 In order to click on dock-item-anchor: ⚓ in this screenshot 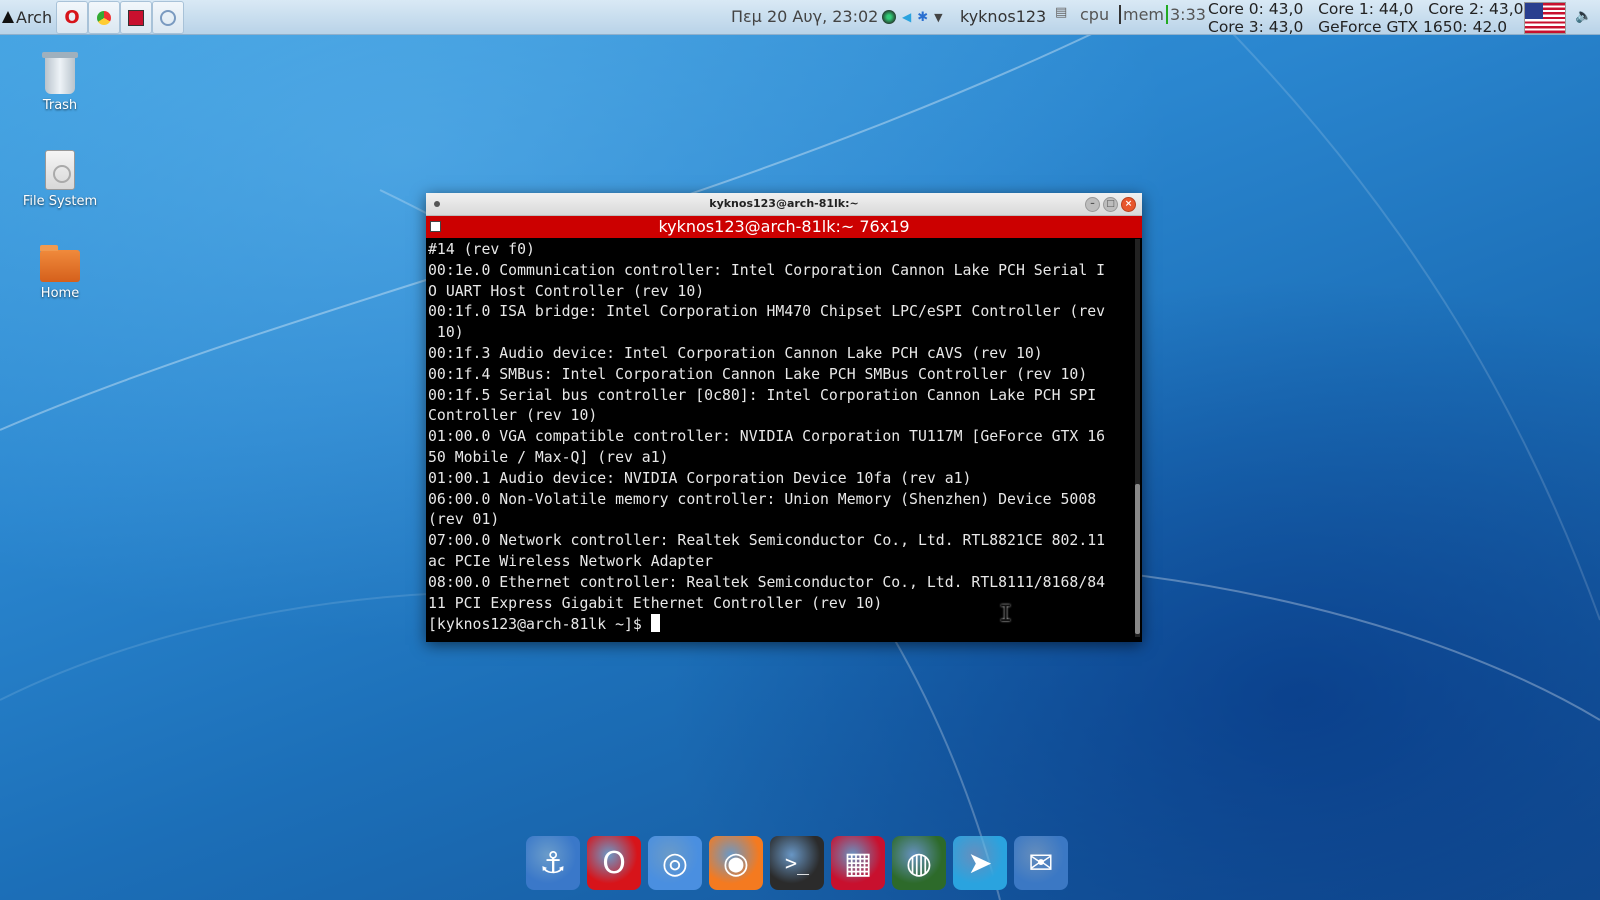, I will do `click(553, 863)`.